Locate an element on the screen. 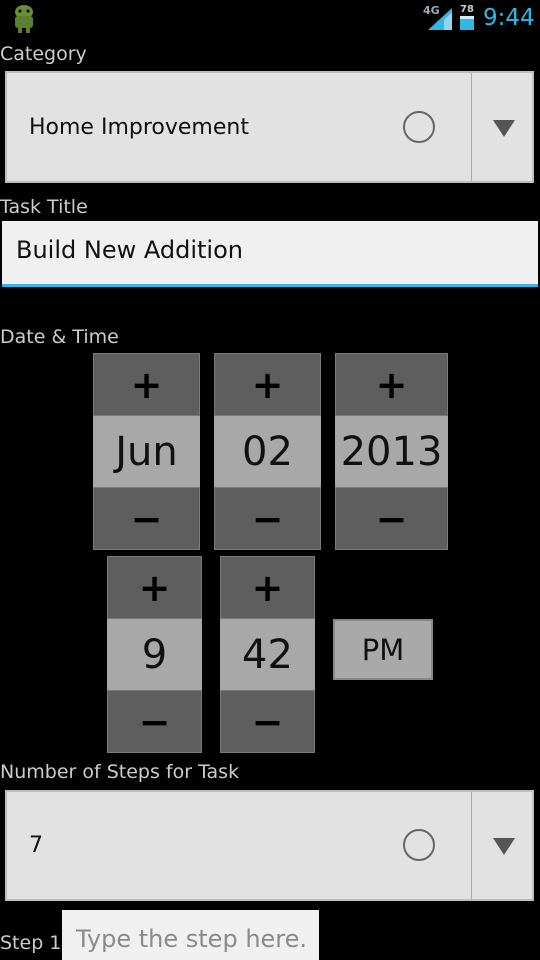  status-clock: 9:44 is located at coordinates (509, 18).